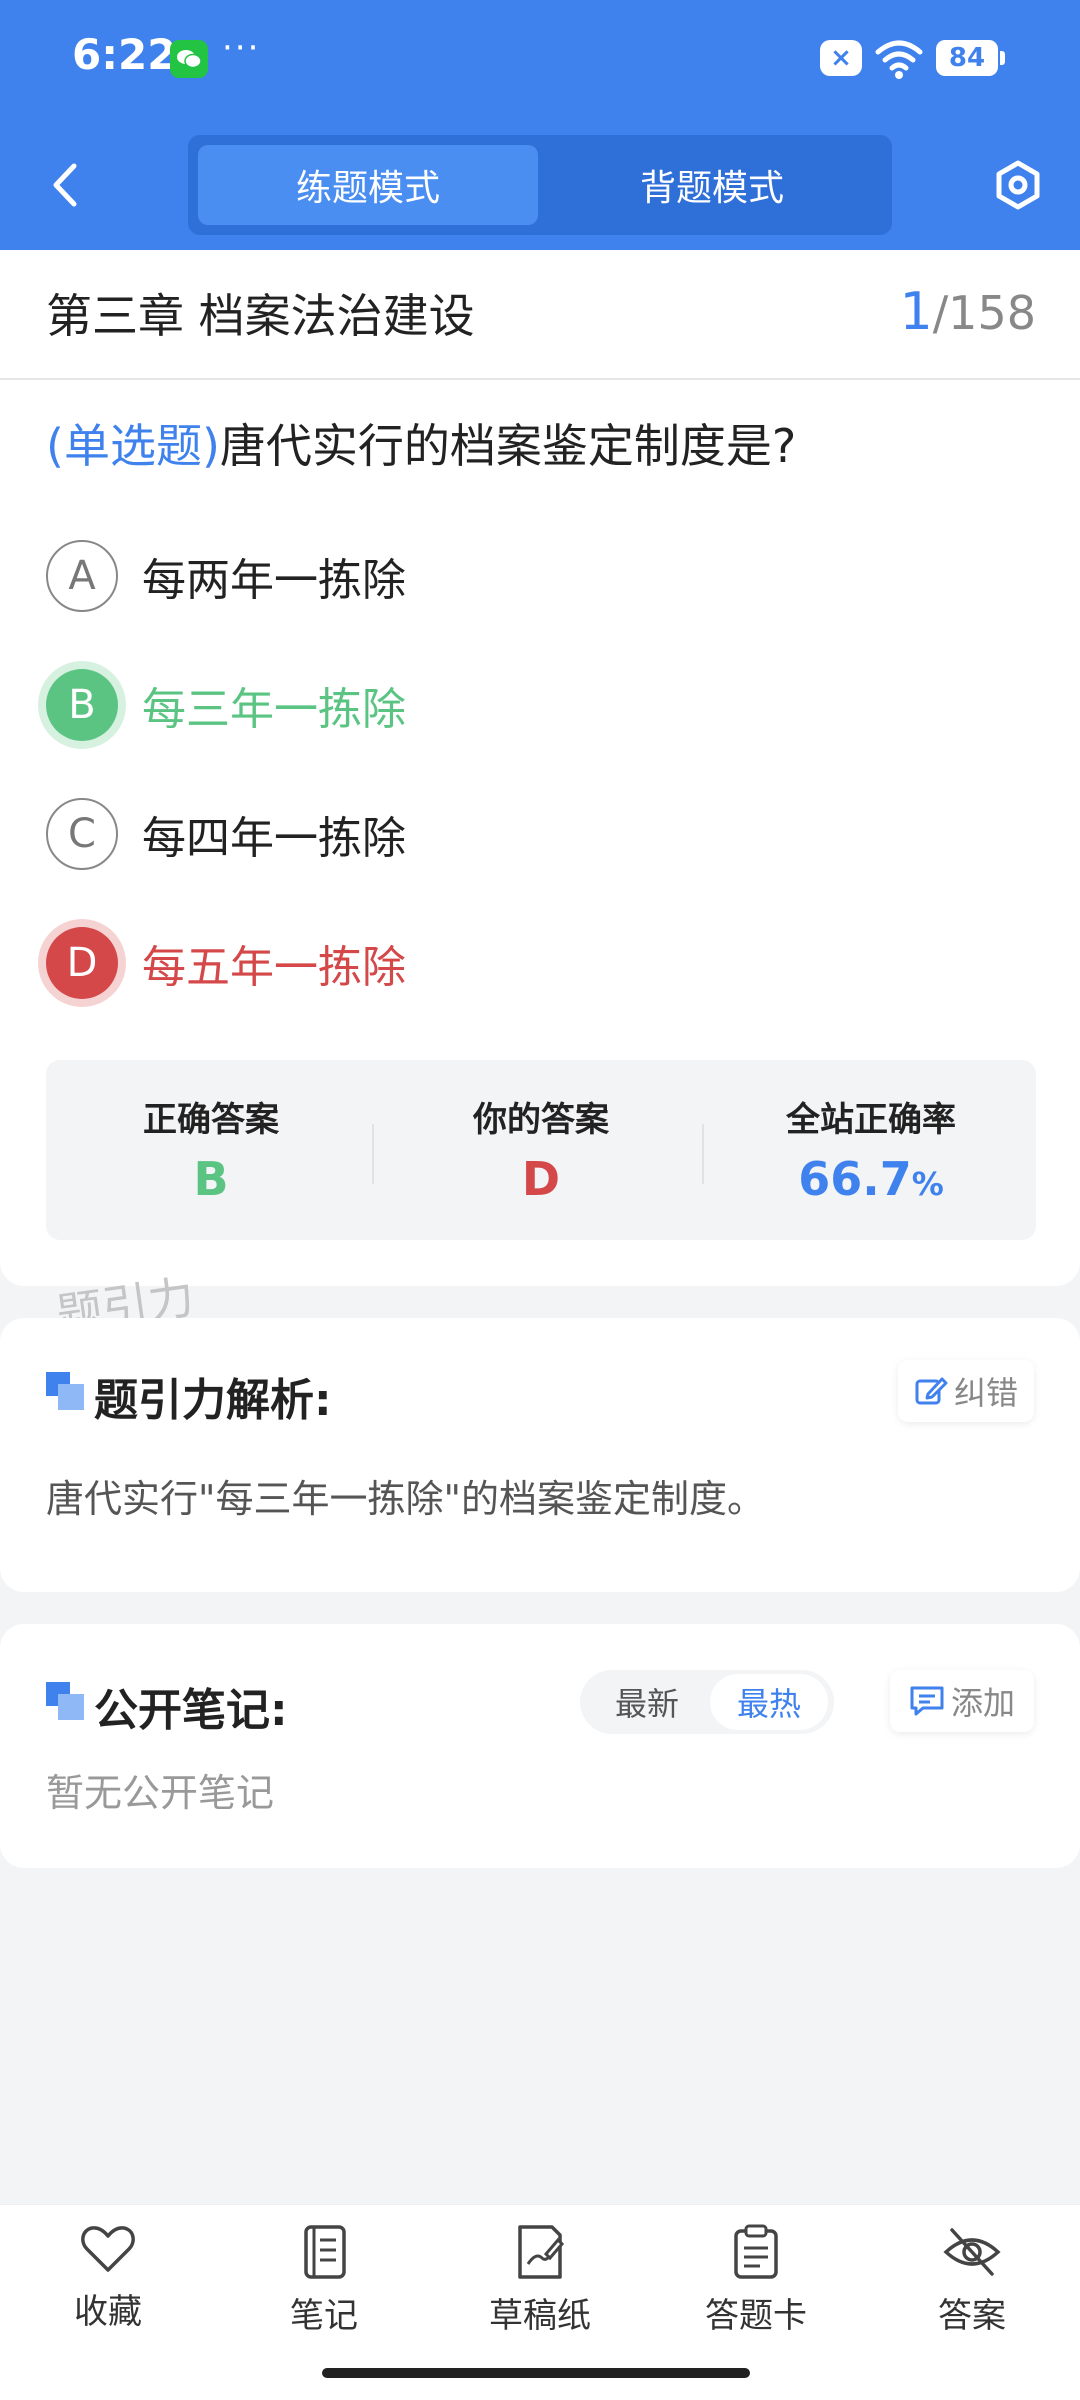  Describe the element at coordinates (899, 58) in the screenshot. I see `wifi-icon` at that location.